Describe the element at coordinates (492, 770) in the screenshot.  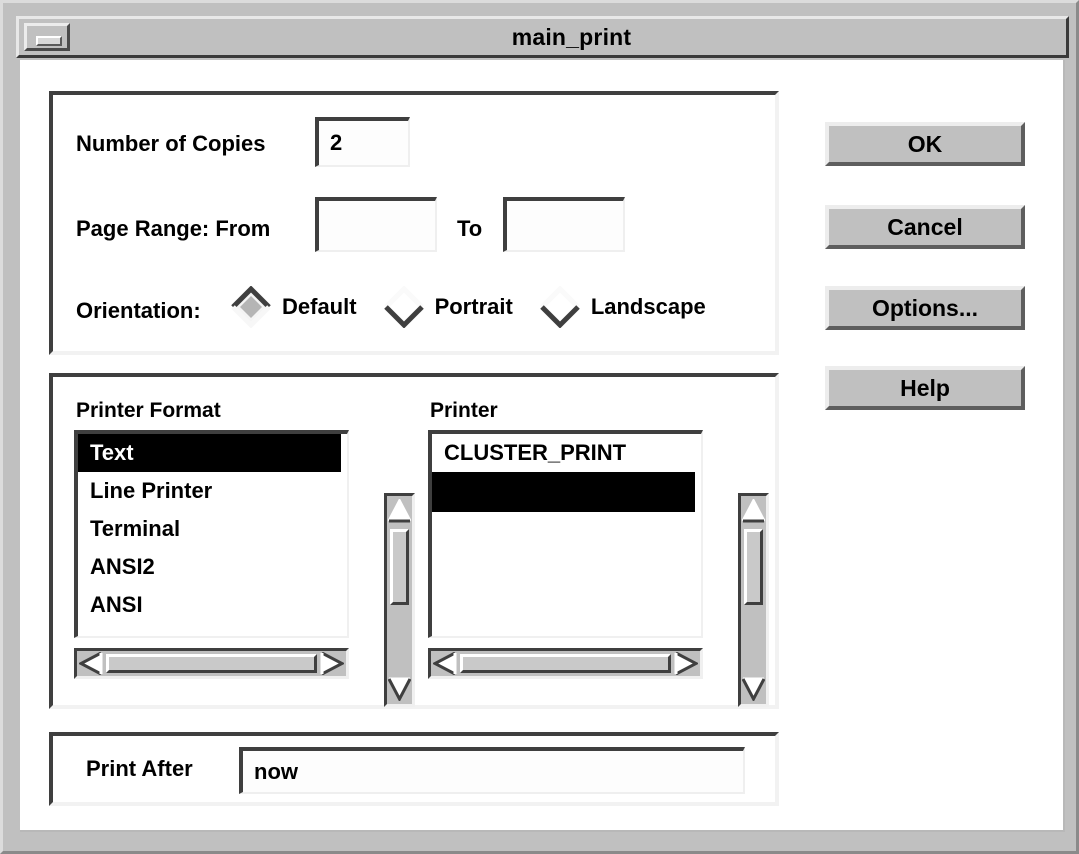
I see `print-after-input: now` at that location.